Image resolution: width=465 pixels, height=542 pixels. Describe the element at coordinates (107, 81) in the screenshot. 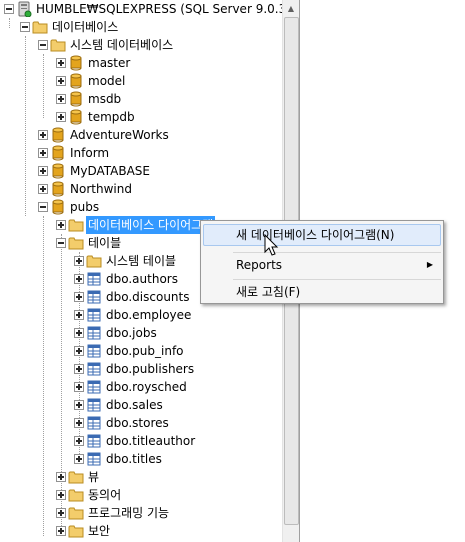

I see `node-label: model` at that location.